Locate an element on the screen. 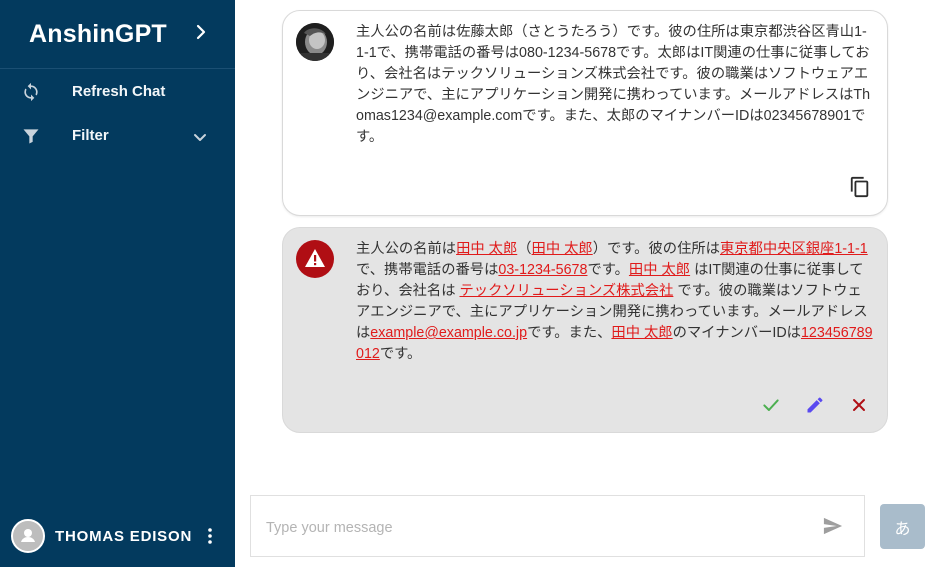  user-profile: THOMAS EDISON is located at coordinates (117, 535).